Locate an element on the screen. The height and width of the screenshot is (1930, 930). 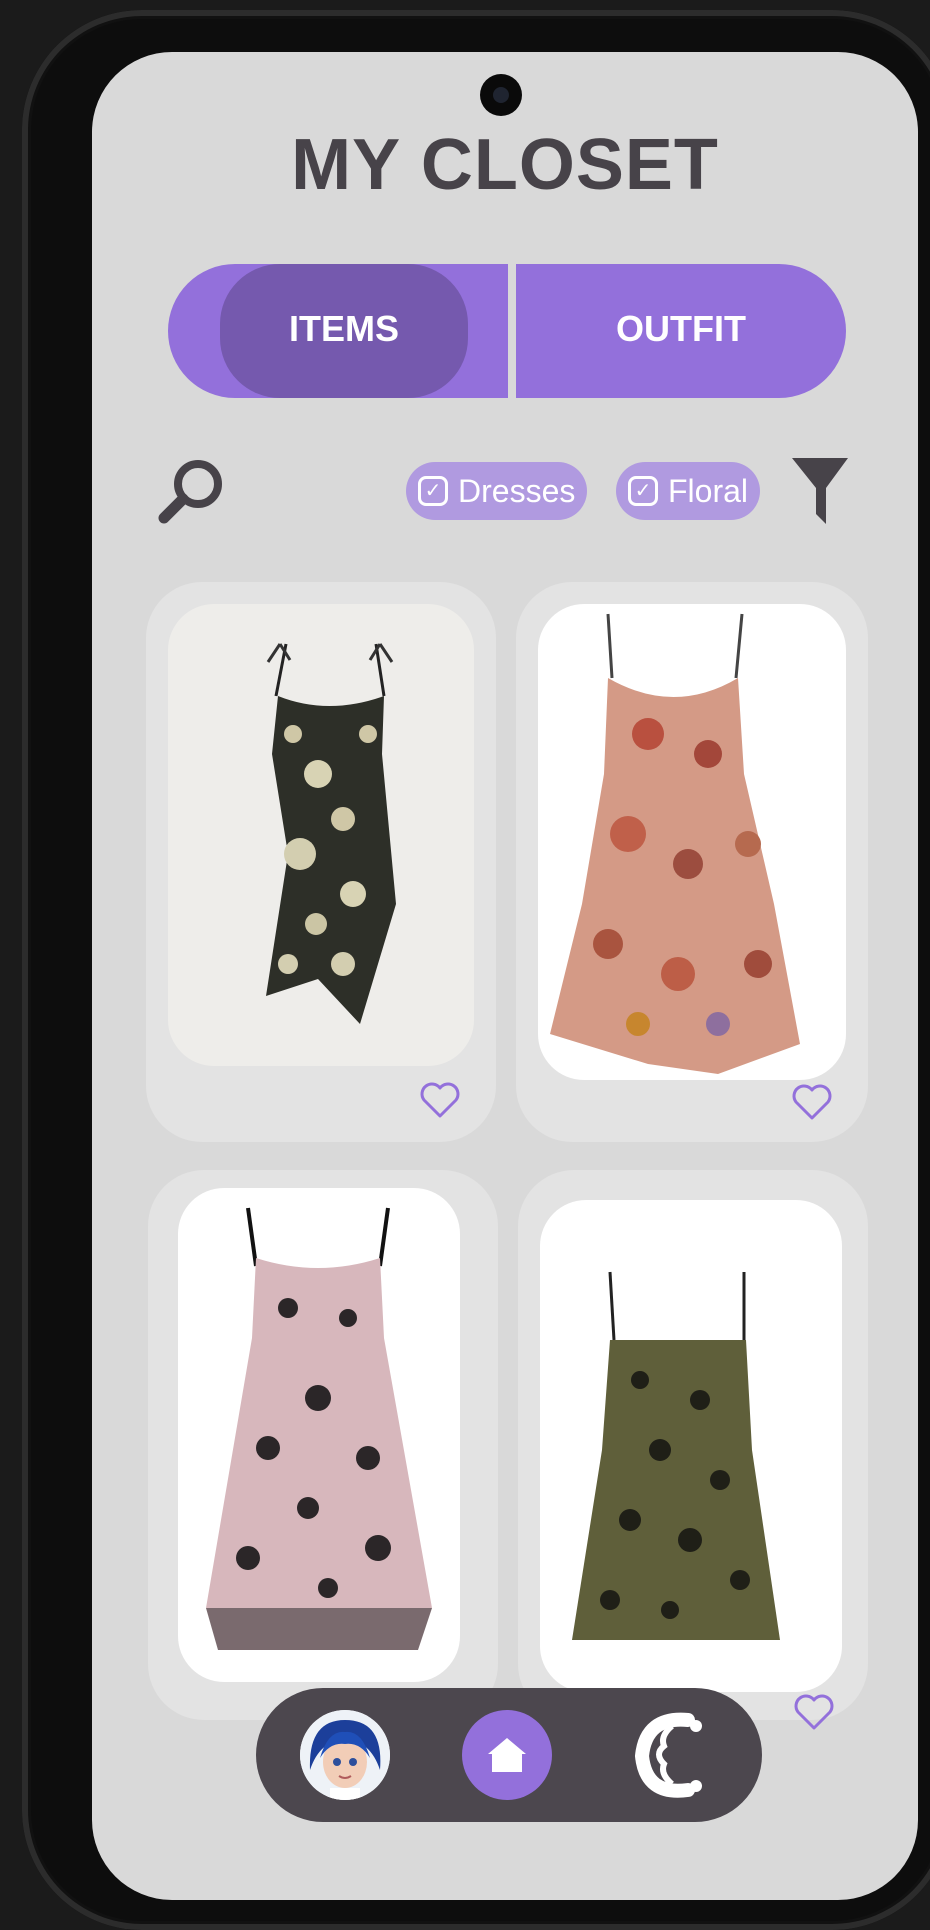
filter-icon is located at coordinates (820, 491).